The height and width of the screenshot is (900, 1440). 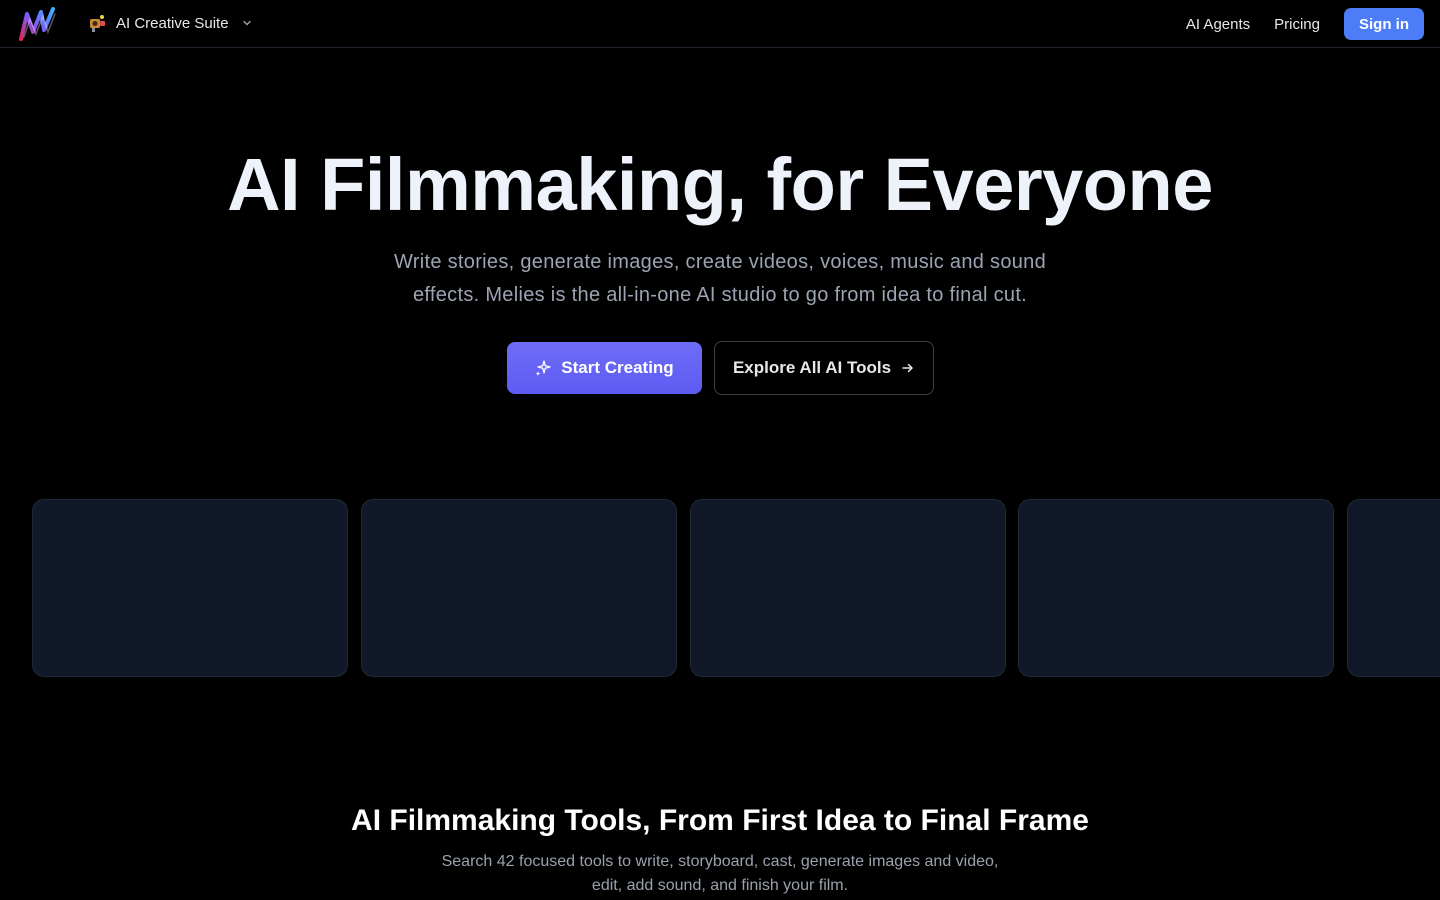 I want to click on sparkle-icon, so click(x=543, y=368).